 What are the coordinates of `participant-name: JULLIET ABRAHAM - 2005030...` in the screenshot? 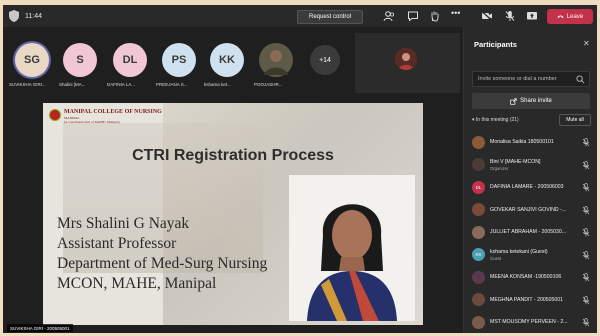 It's located at (528, 232).